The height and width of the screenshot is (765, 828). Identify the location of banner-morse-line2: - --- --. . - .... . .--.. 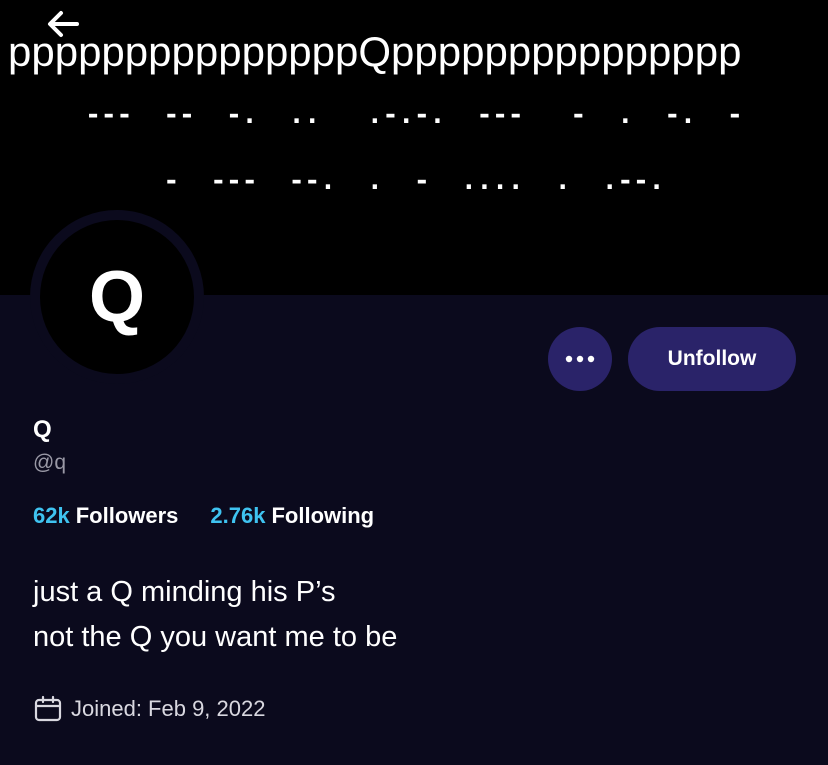
(414, 181).